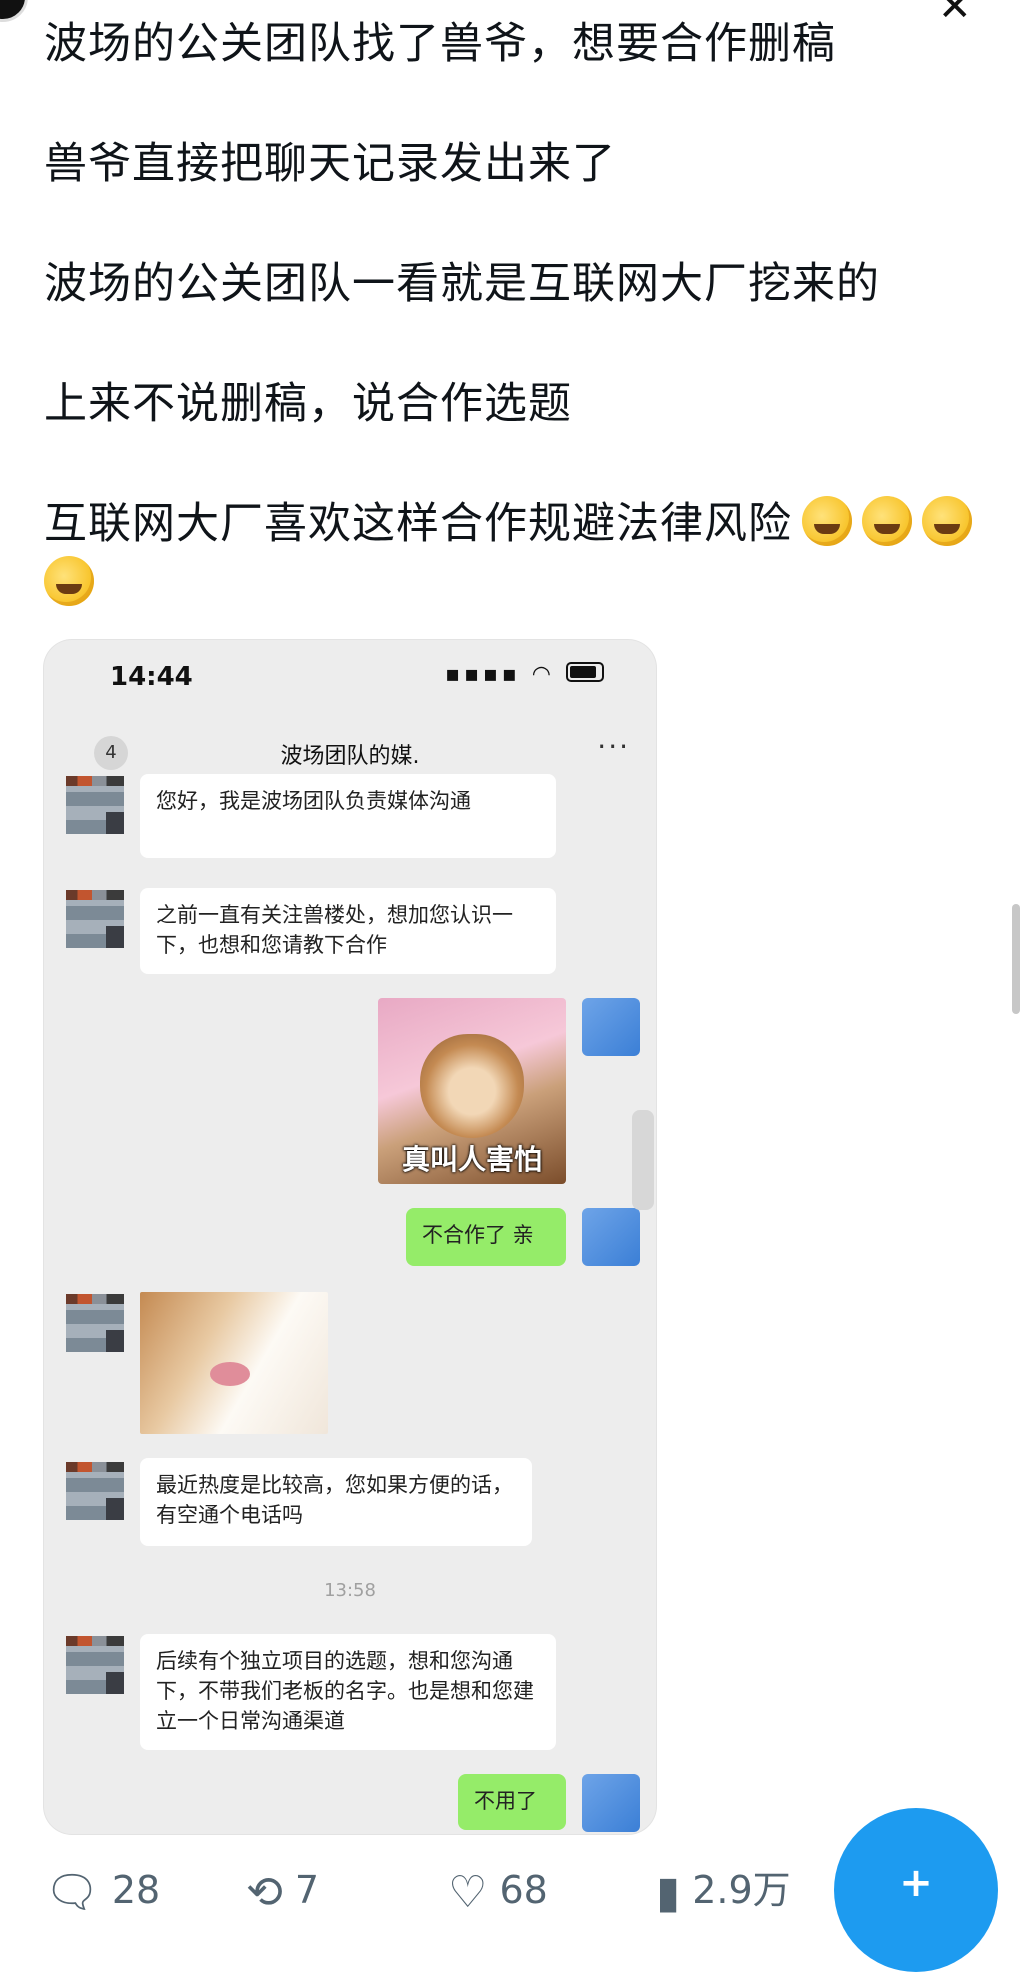 The height and width of the screenshot is (1972, 1030). Describe the element at coordinates (472, 1086) in the screenshot. I see `dog-face-graphic` at that location.